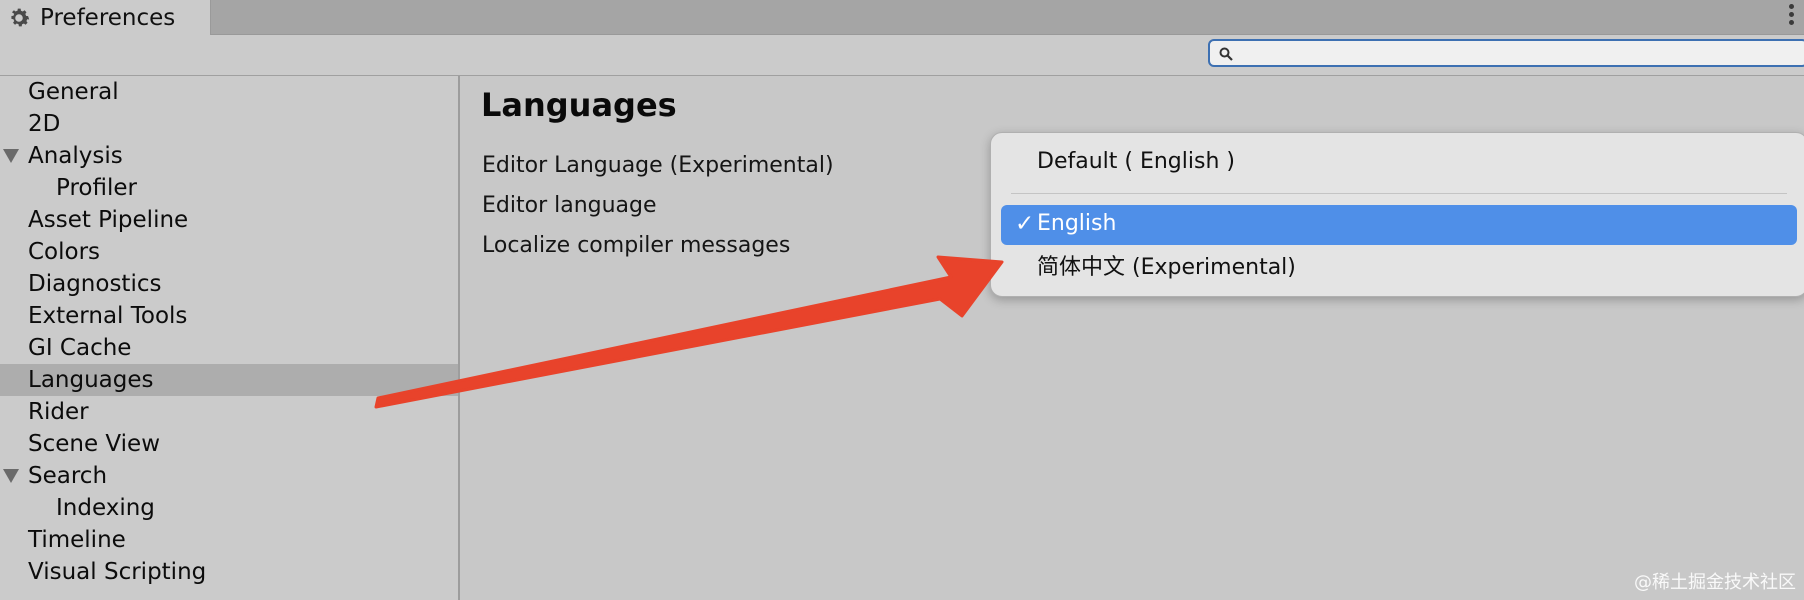 The image size is (1804, 600). Describe the element at coordinates (77, 540) in the screenshot. I see `sidebar-item-label: Timeline` at that location.